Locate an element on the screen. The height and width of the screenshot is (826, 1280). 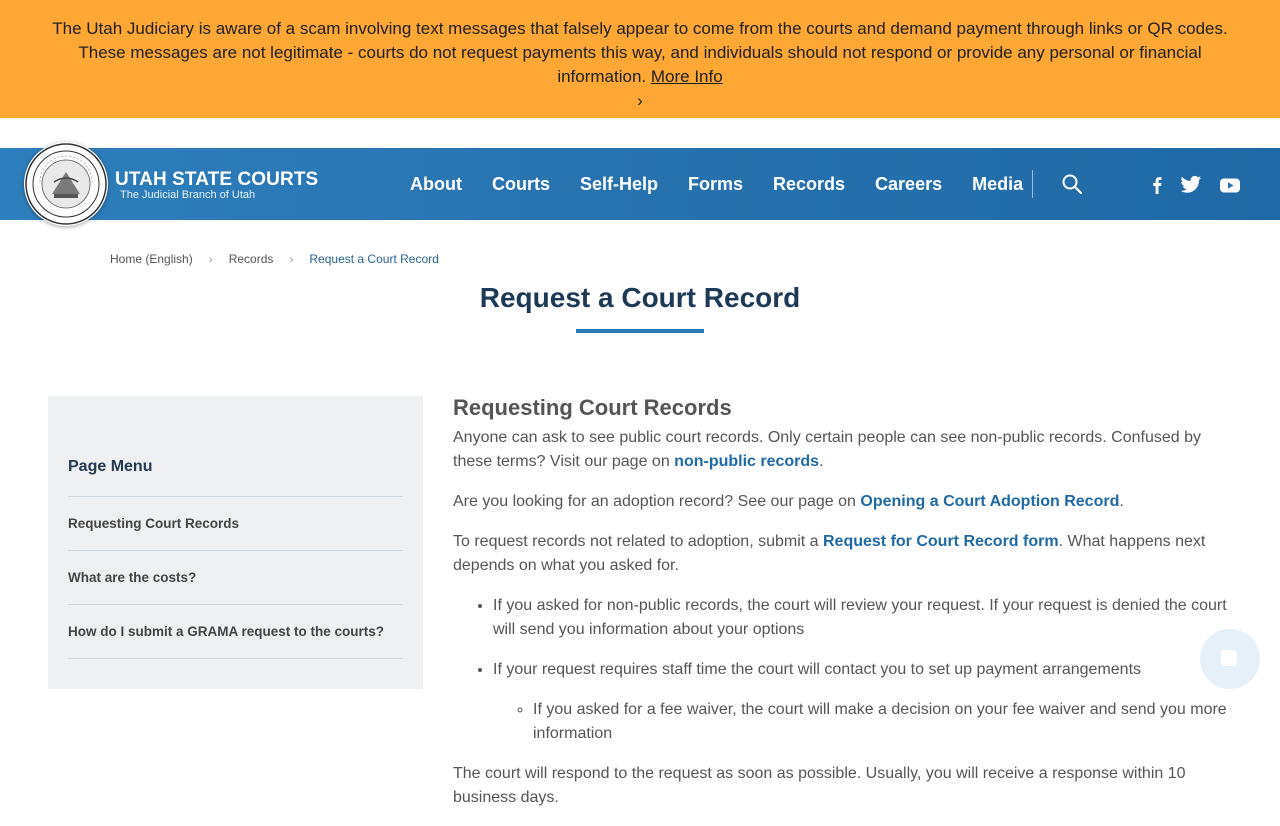
breadcrumb-current: Request a Court Record is located at coordinates (374, 259).